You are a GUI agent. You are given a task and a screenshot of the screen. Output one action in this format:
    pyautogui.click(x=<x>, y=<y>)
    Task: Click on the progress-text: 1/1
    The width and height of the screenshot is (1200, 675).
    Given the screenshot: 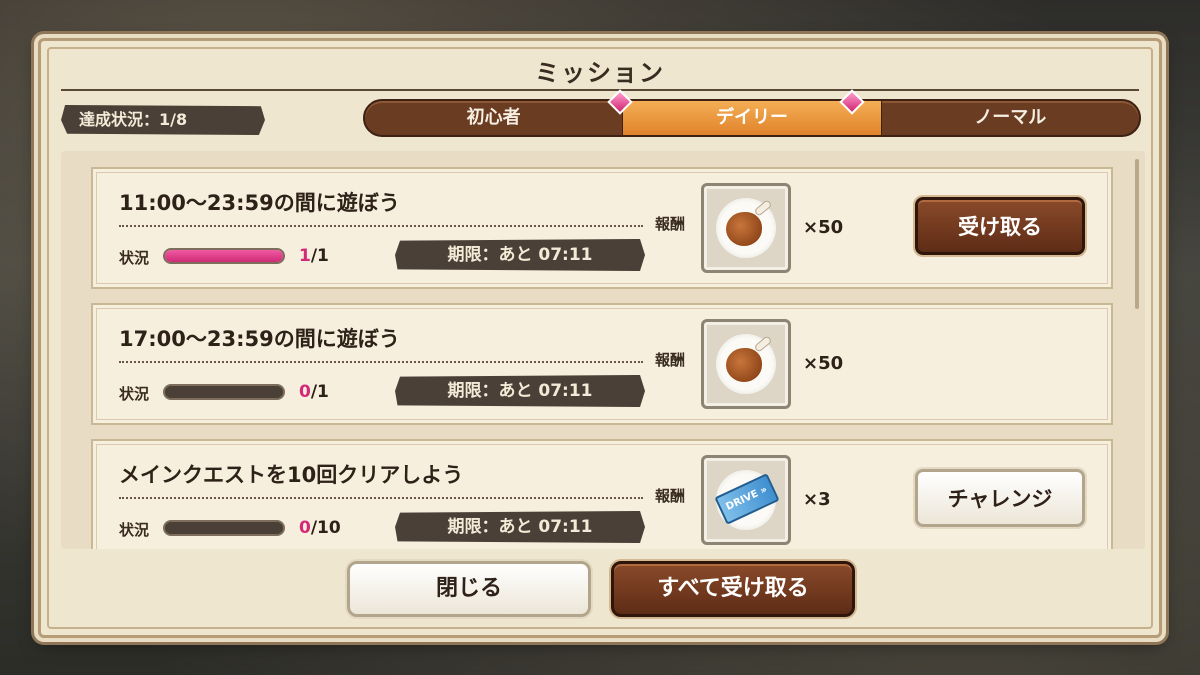 What is the action you would take?
    pyautogui.click(x=314, y=256)
    